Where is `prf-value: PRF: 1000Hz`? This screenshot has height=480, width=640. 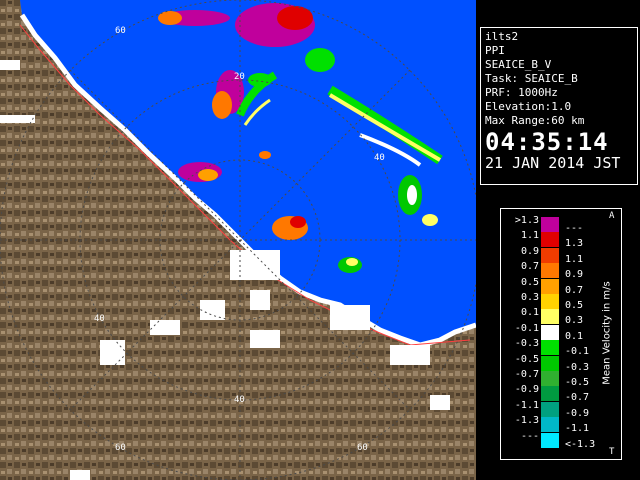
prf-value: PRF: 1000Hz is located at coordinates (521, 92).